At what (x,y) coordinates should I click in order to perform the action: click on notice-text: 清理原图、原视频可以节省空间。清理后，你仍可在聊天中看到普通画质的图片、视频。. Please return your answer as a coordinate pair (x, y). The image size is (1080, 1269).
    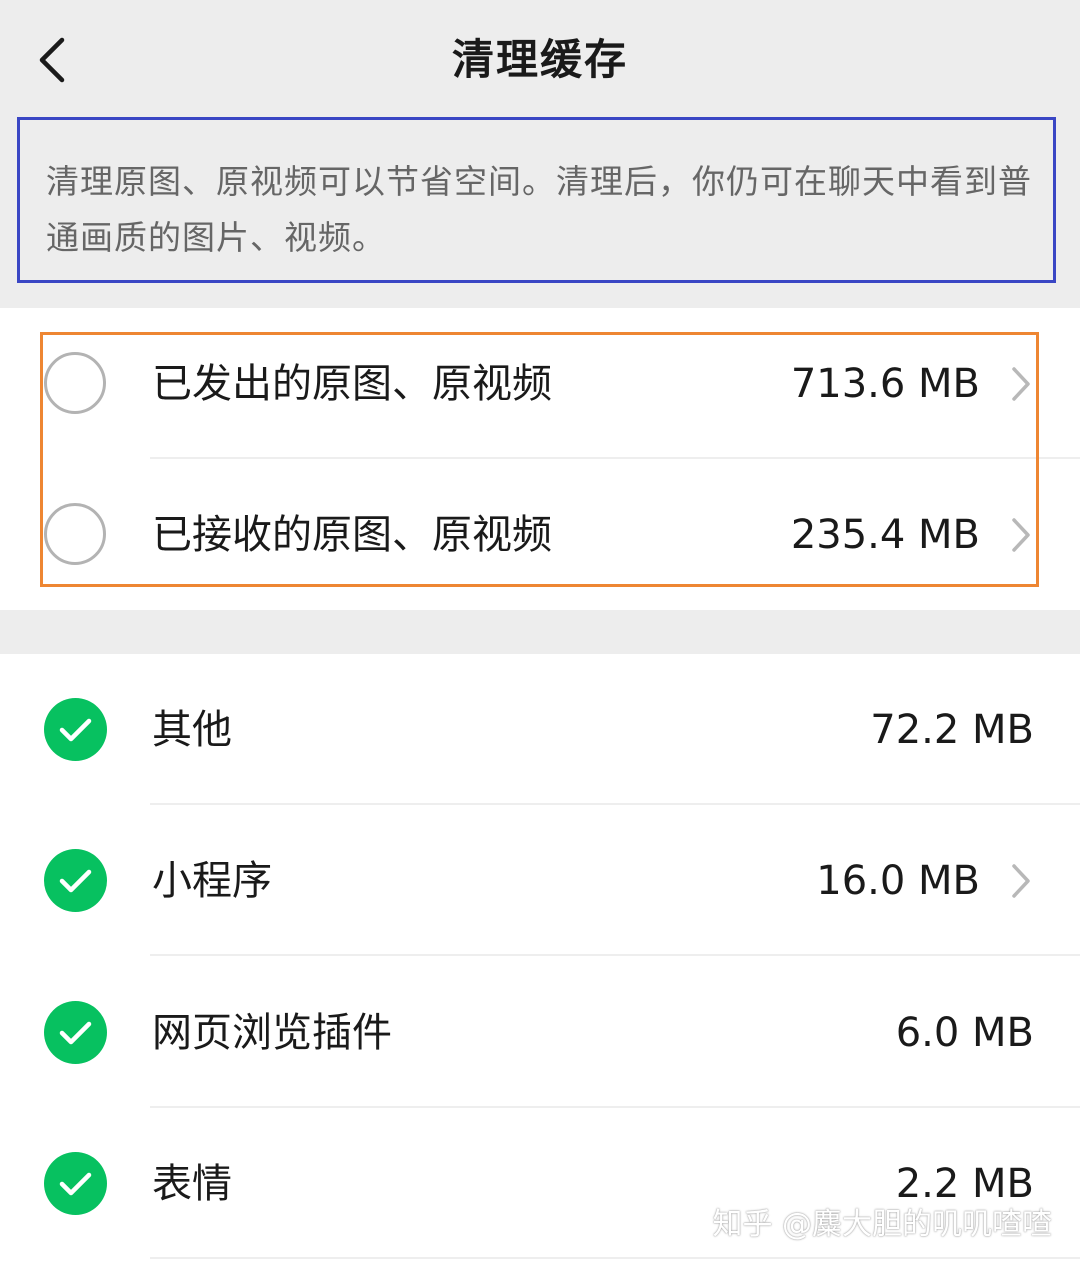
    Looking at the image, I should click on (539, 209).